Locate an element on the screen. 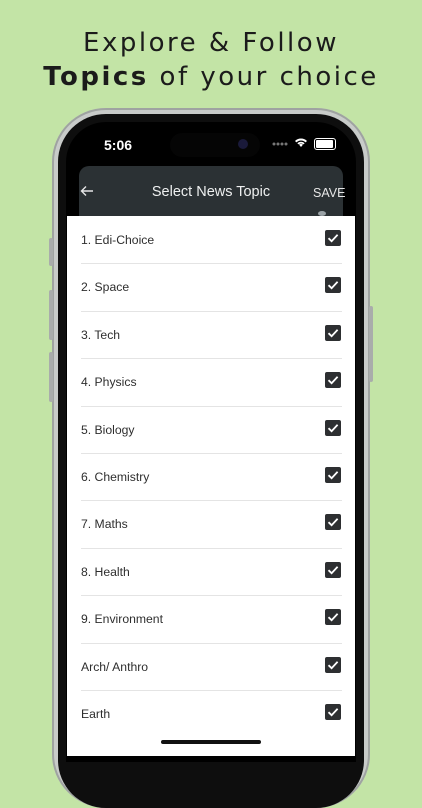 The width and height of the screenshot is (422, 808). topic-label: 4. Physics is located at coordinates (109, 382).